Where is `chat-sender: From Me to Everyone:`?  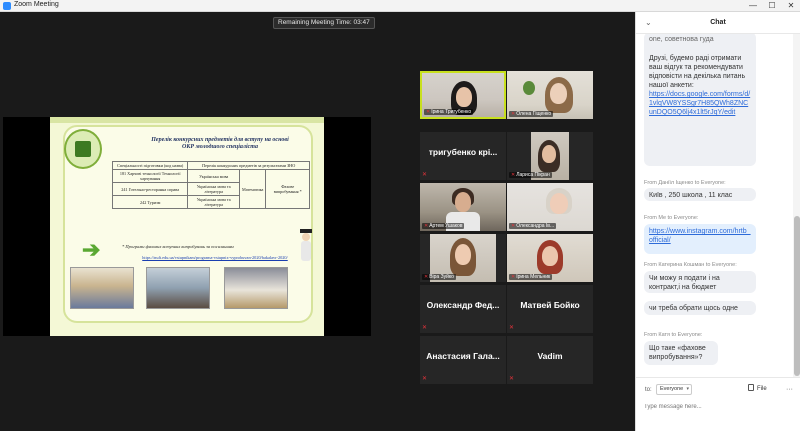 chat-sender: From Me to Everyone: is located at coordinates (671, 218).